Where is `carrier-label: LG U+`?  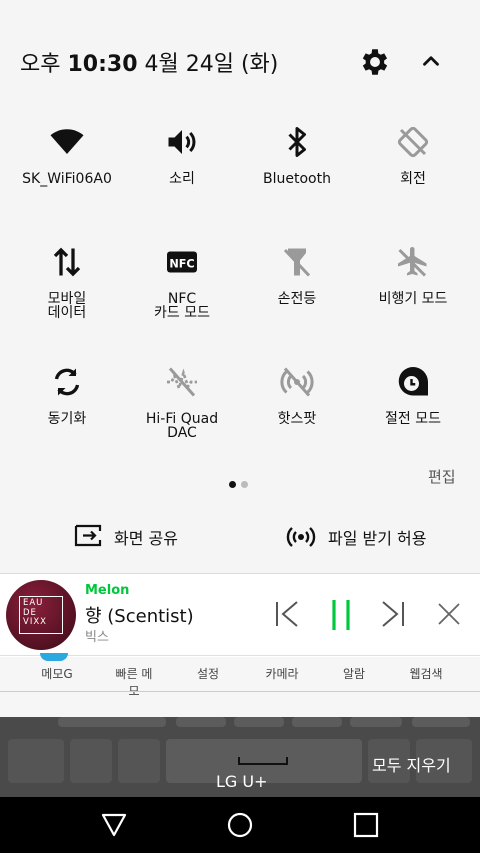
carrier-label: LG U+ is located at coordinates (242, 781).